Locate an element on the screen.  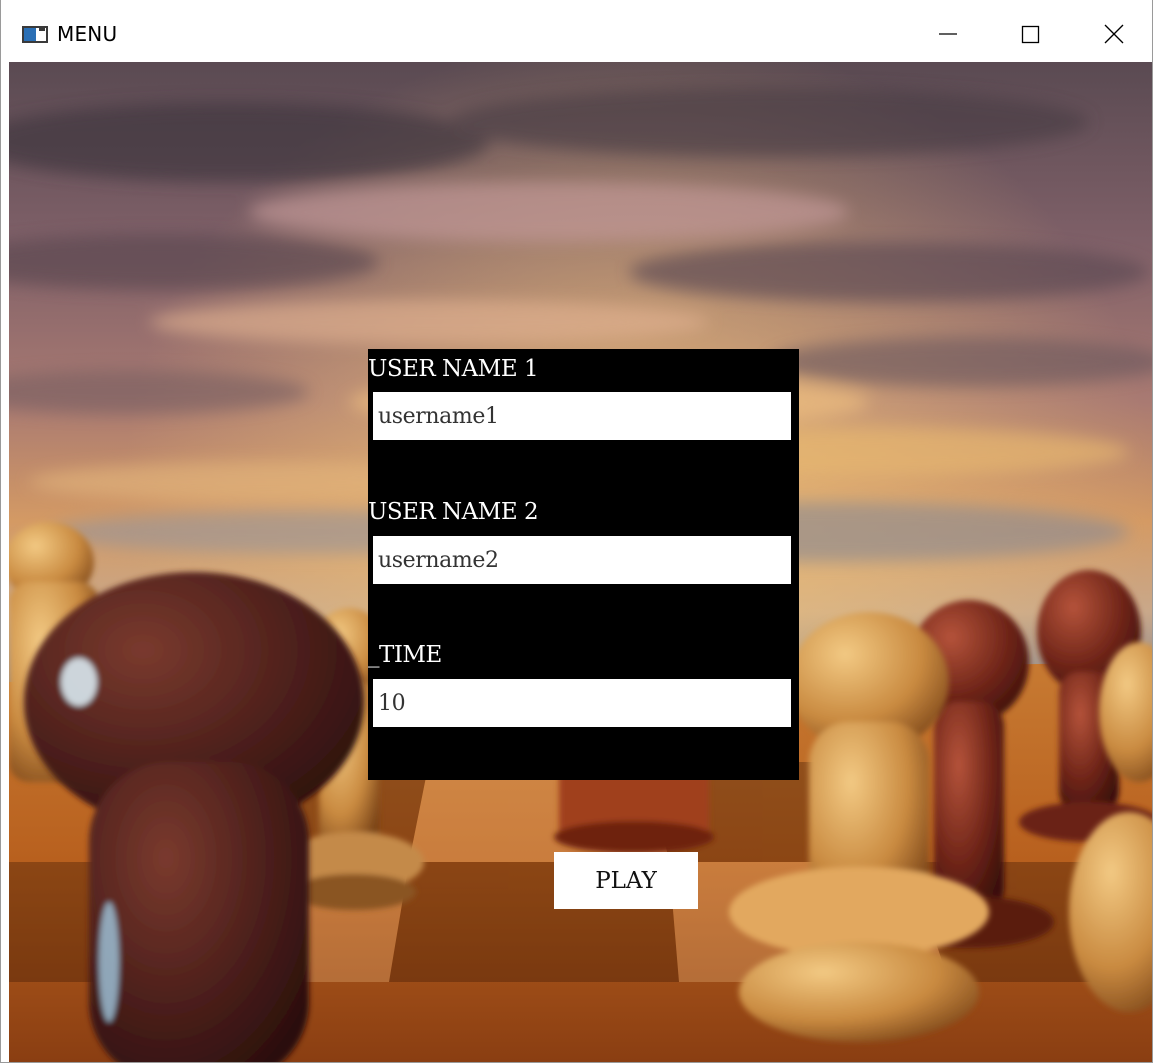
close-button is located at coordinates (1112, 31).